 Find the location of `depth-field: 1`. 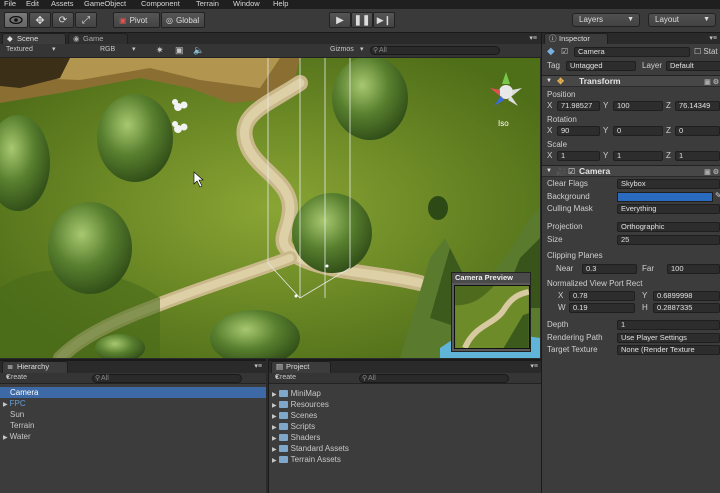

depth-field: 1 is located at coordinates (668, 325).